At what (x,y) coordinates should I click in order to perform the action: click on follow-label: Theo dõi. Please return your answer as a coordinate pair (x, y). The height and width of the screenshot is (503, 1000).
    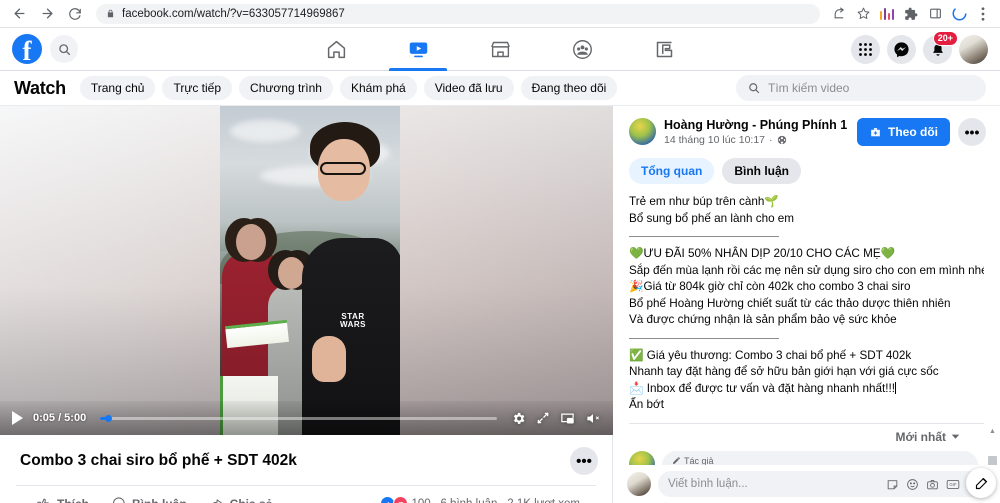
    Looking at the image, I should click on (913, 132).